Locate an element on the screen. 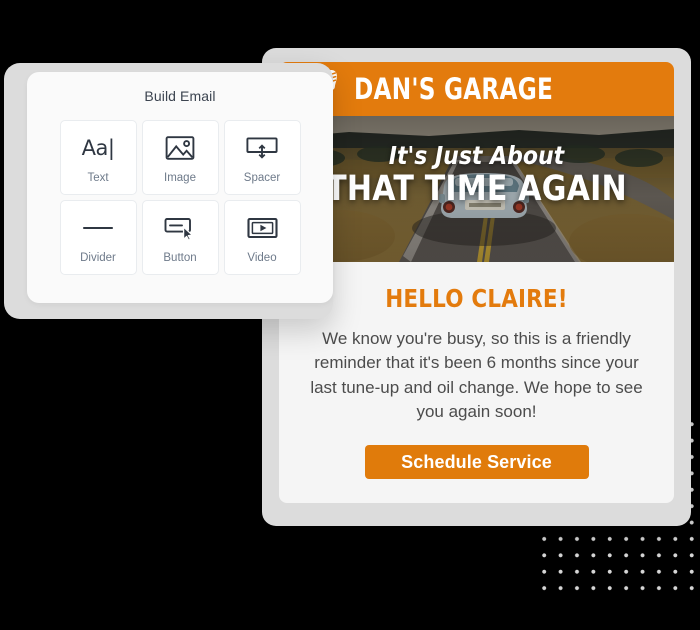  block-tile-label: Spacer is located at coordinates (262, 178).